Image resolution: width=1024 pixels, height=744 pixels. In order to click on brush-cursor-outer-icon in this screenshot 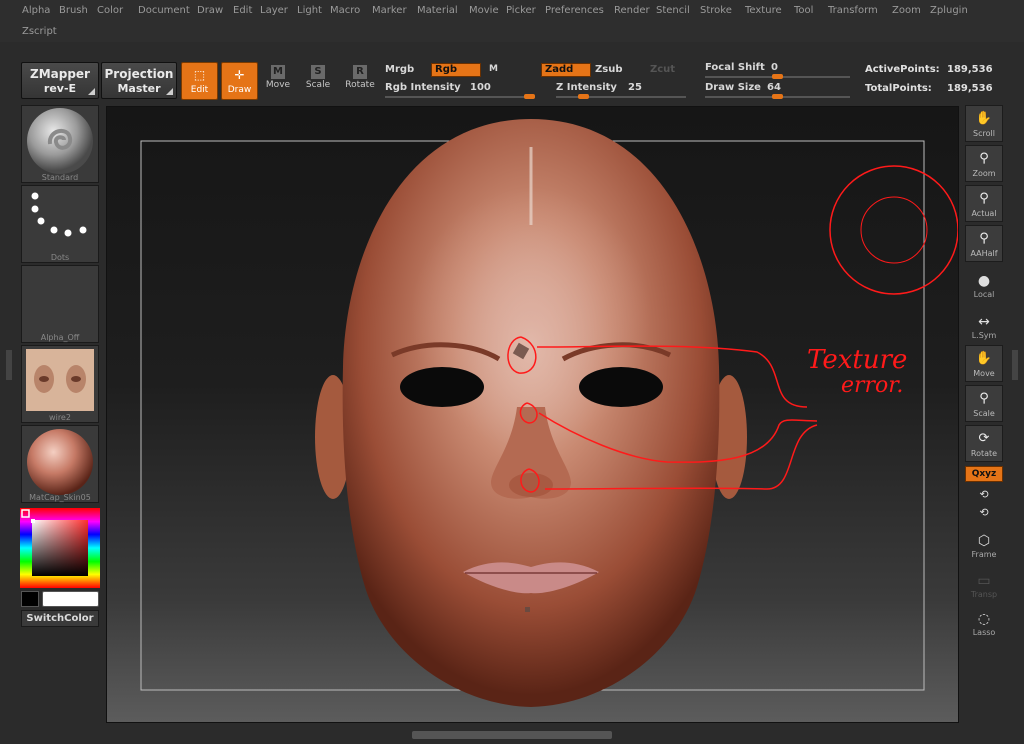, I will do `click(893, 230)`.